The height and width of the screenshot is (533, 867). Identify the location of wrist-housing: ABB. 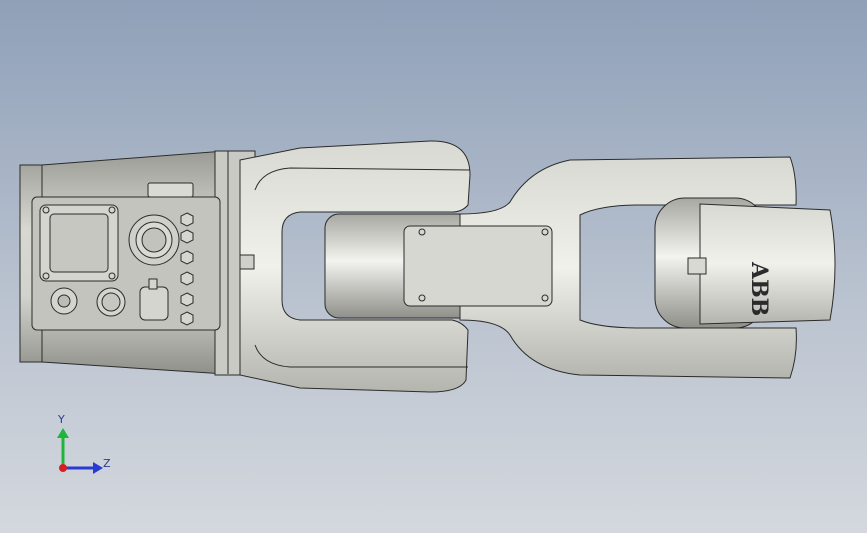
(745, 263).